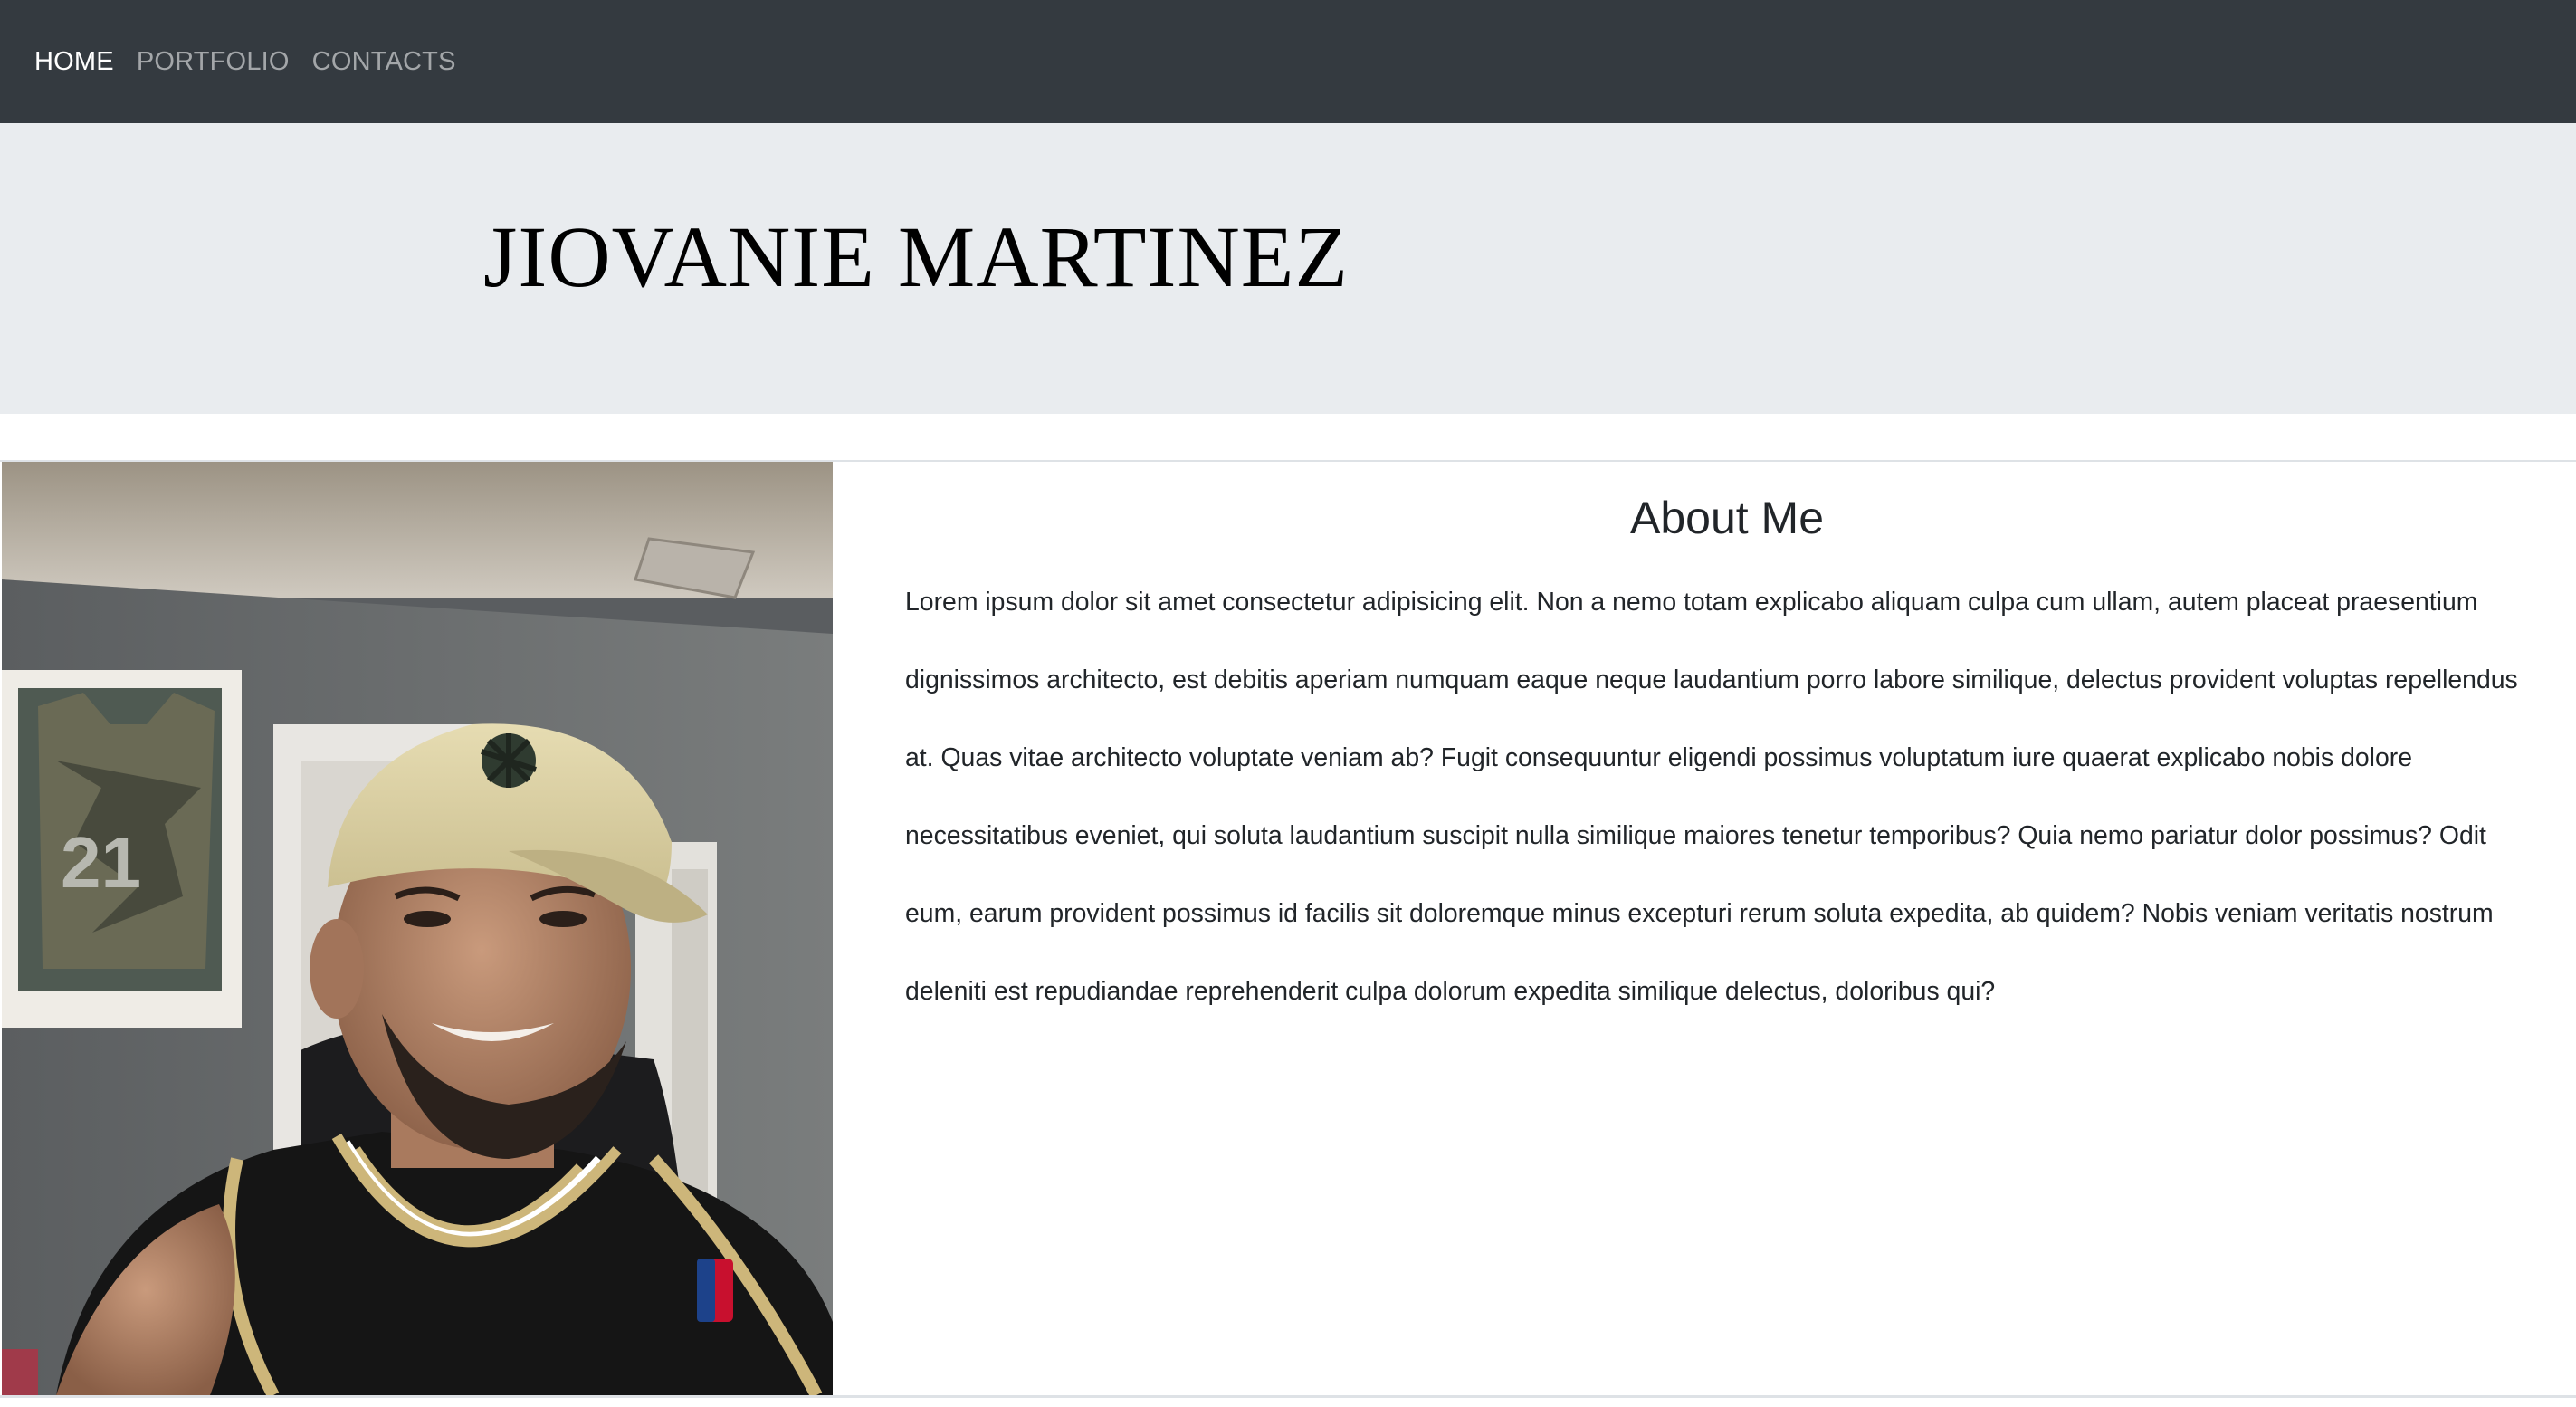  I want to click on nav-portfolio-link: PORTFOLIO, so click(214, 62).